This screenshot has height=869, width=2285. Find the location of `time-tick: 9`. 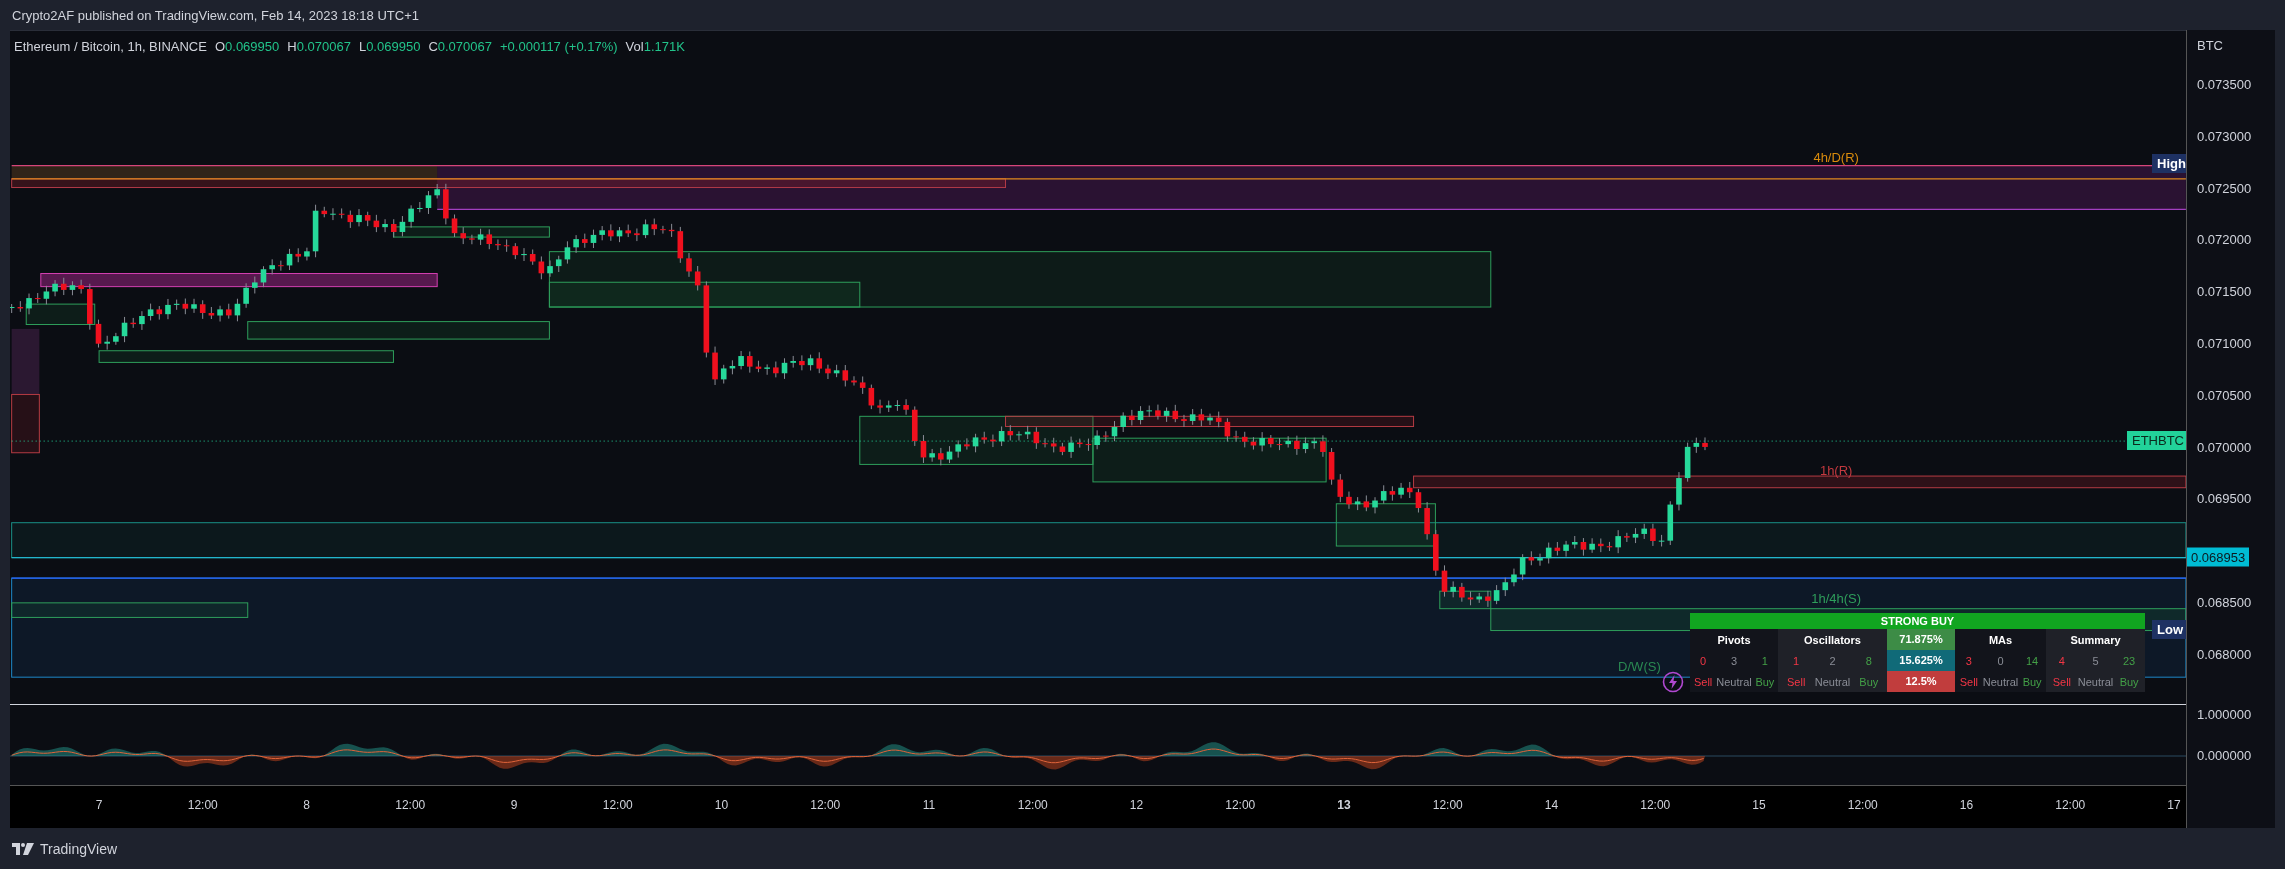

time-tick: 9 is located at coordinates (514, 805).